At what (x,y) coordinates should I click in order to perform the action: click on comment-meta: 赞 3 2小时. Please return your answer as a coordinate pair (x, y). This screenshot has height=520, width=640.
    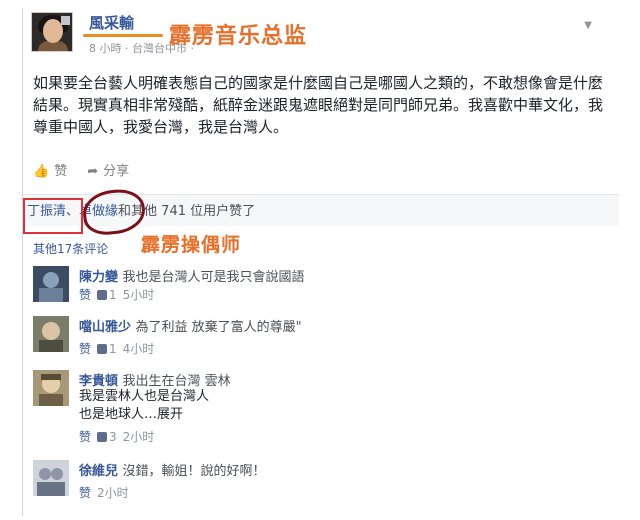
    Looking at the image, I should click on (116, 436).